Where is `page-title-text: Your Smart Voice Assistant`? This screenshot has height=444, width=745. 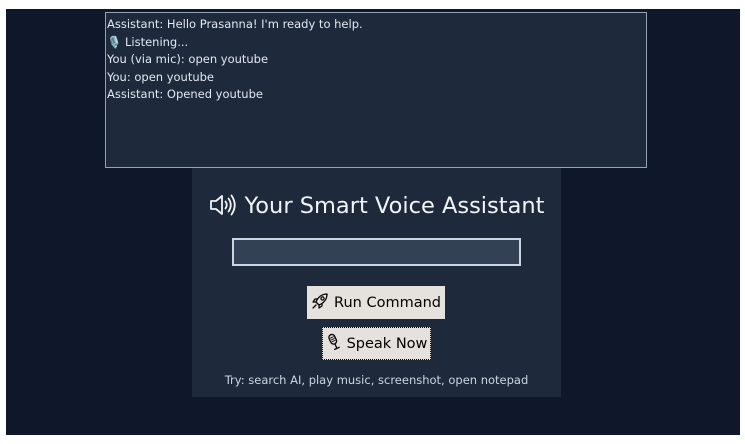
page-title-text: Your Smart Voice Assistant is located at coordinates (394, 206).